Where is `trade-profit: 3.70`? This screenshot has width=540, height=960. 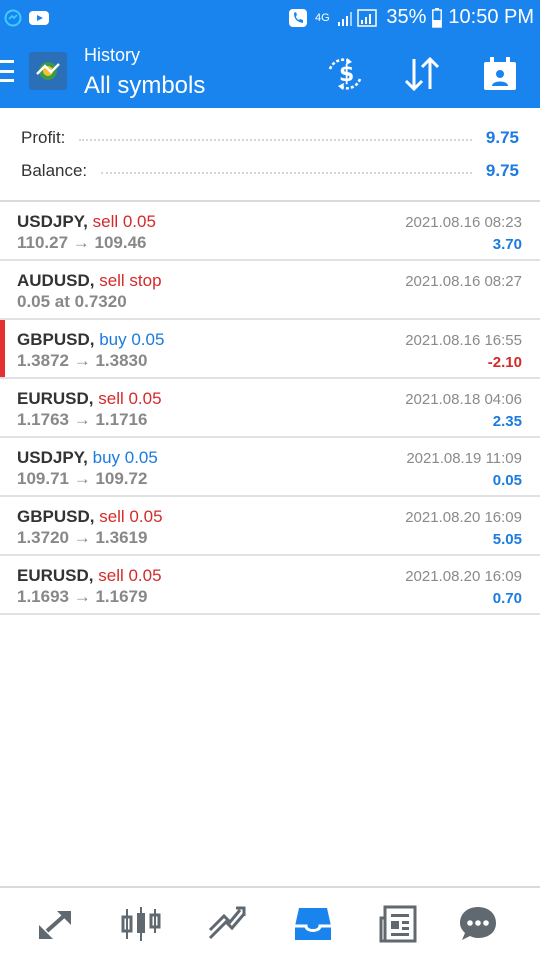 trade-profit: 3.70 is located at coordinates (507, 244).